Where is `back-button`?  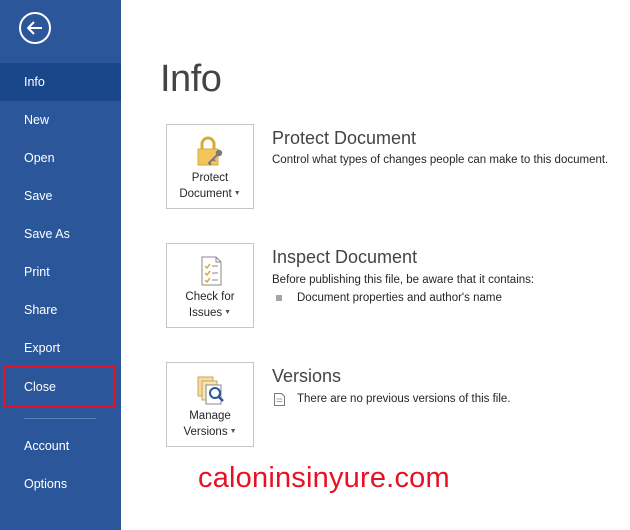
back-button is located at coordinates (35, 28).